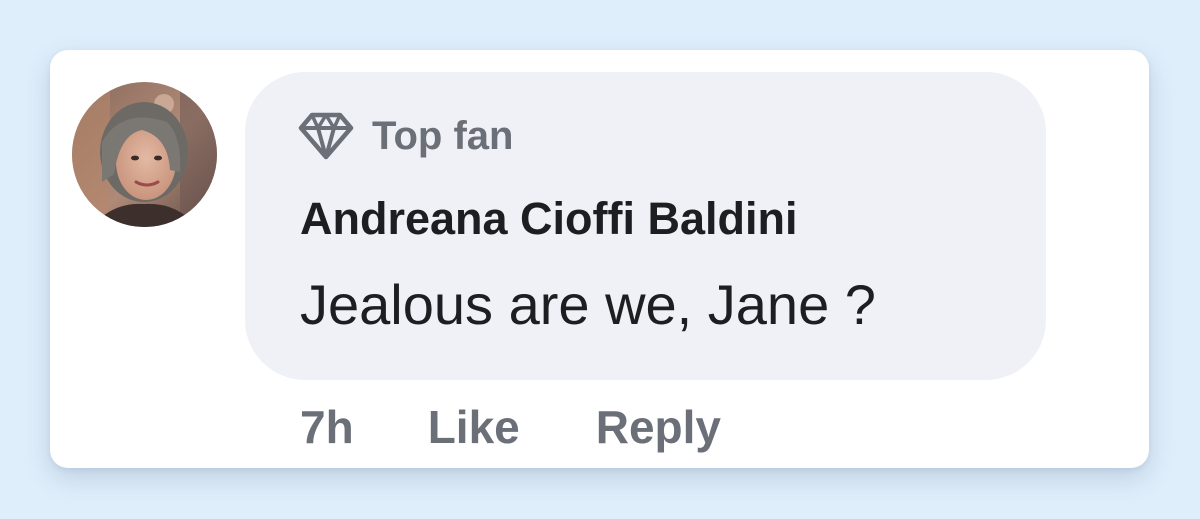 The height and width of the screenshot is (519, 1200). I want to click on comment-text: Jealous are we, Jane ?, so click(588, 304).